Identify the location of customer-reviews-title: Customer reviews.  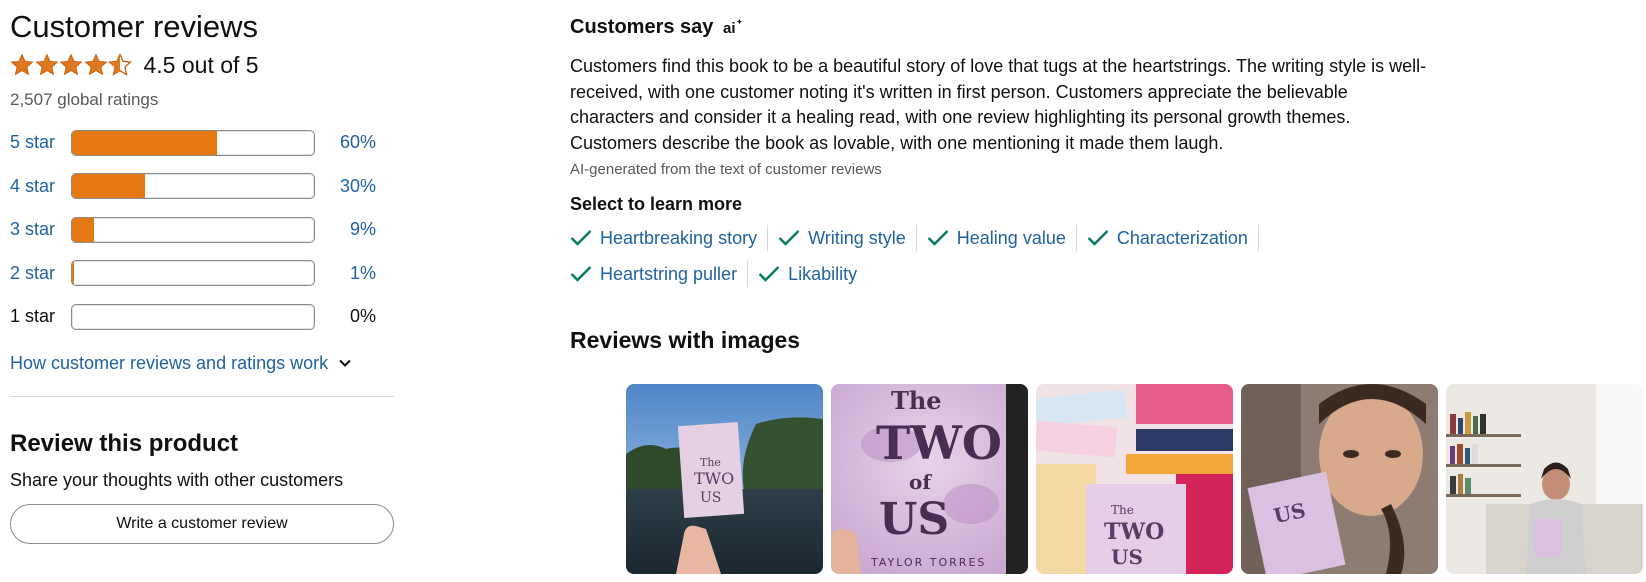
(134, 26).